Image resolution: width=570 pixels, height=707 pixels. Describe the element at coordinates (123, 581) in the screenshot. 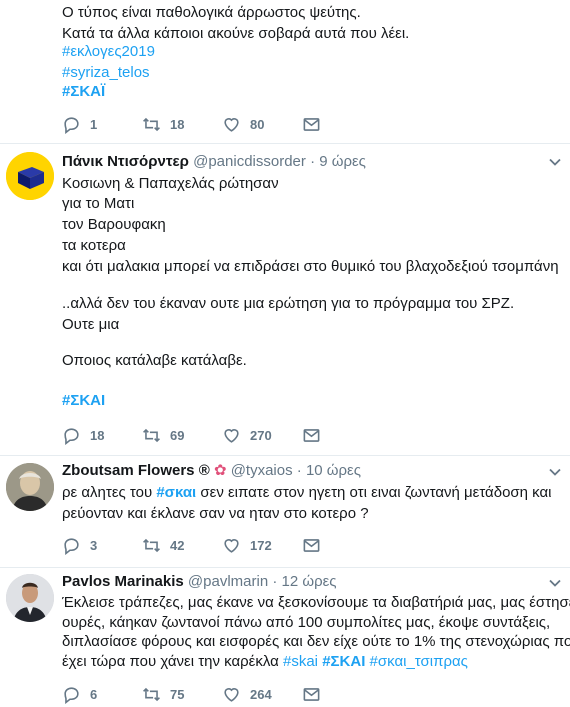

I see `user-name: Pavlos Marinakis` at that location.